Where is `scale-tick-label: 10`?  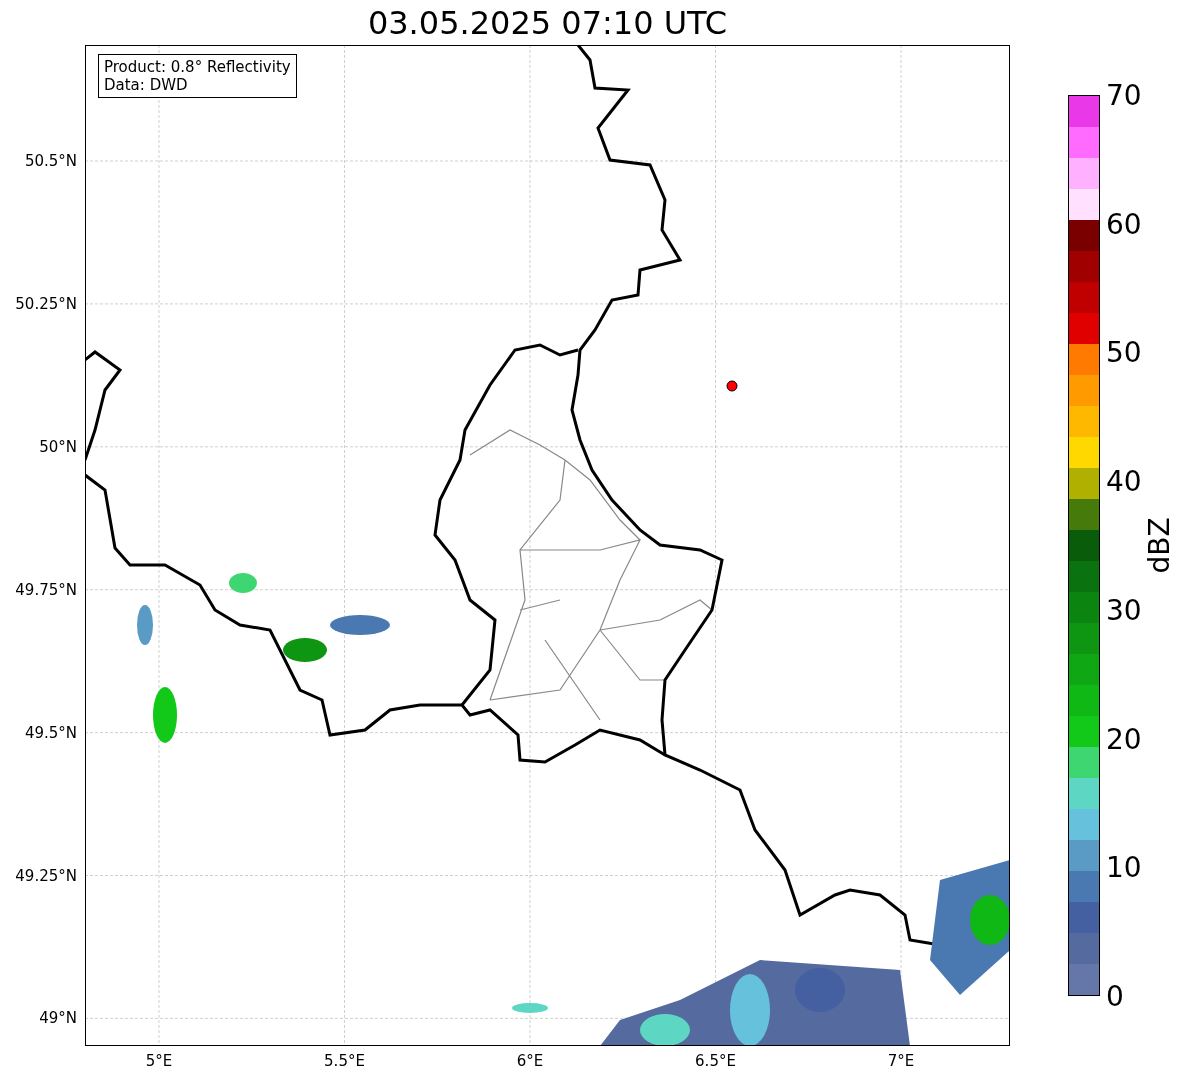
scale-tick-label: 10 is located at coordinates (1124, 867).